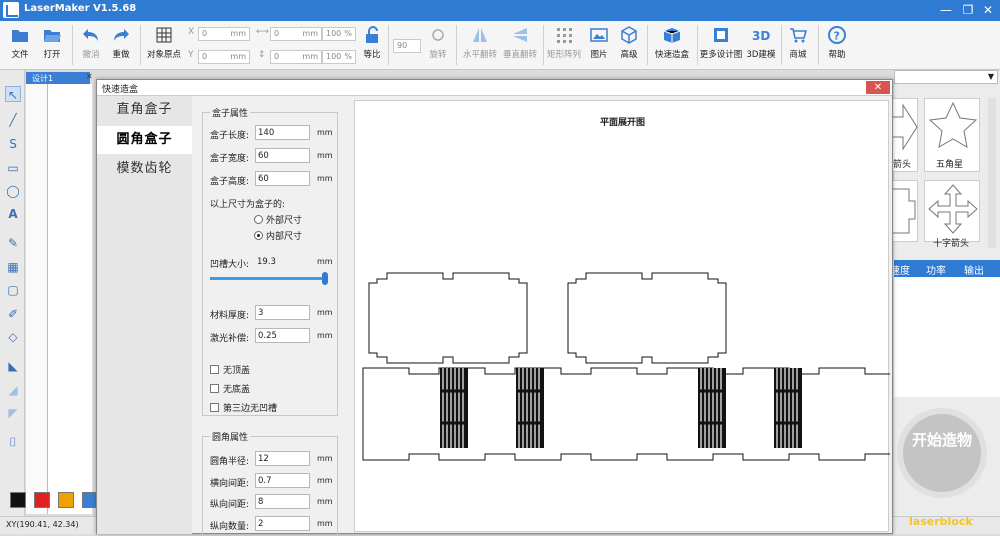 The height and width of the screenshot is (536, 1000). I want to click on rectangle-tool-icon: ▭, so click(13, 168).